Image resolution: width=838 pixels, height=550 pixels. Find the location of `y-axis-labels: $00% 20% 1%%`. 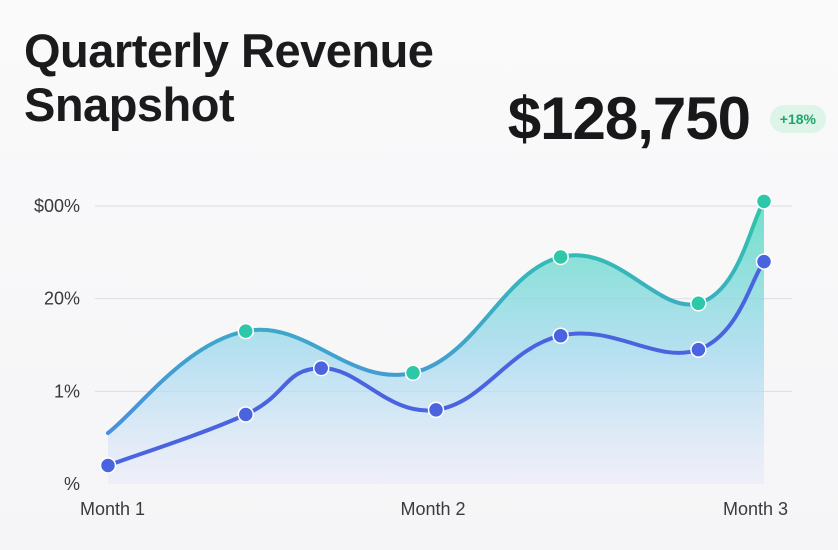

y-axis-labels: $00% 20% 1%% is located at coordinates (57, 345).